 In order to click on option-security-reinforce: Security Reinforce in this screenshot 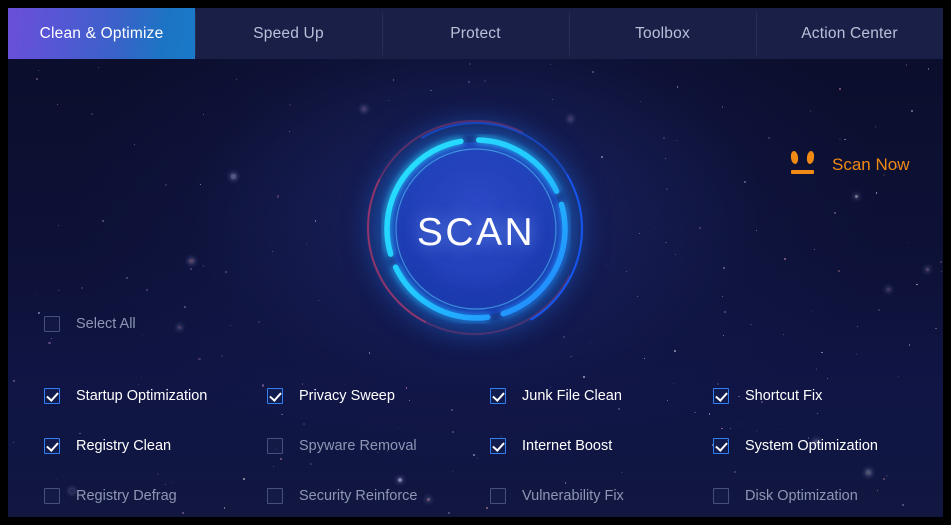, I will do `click(378, 496)`.